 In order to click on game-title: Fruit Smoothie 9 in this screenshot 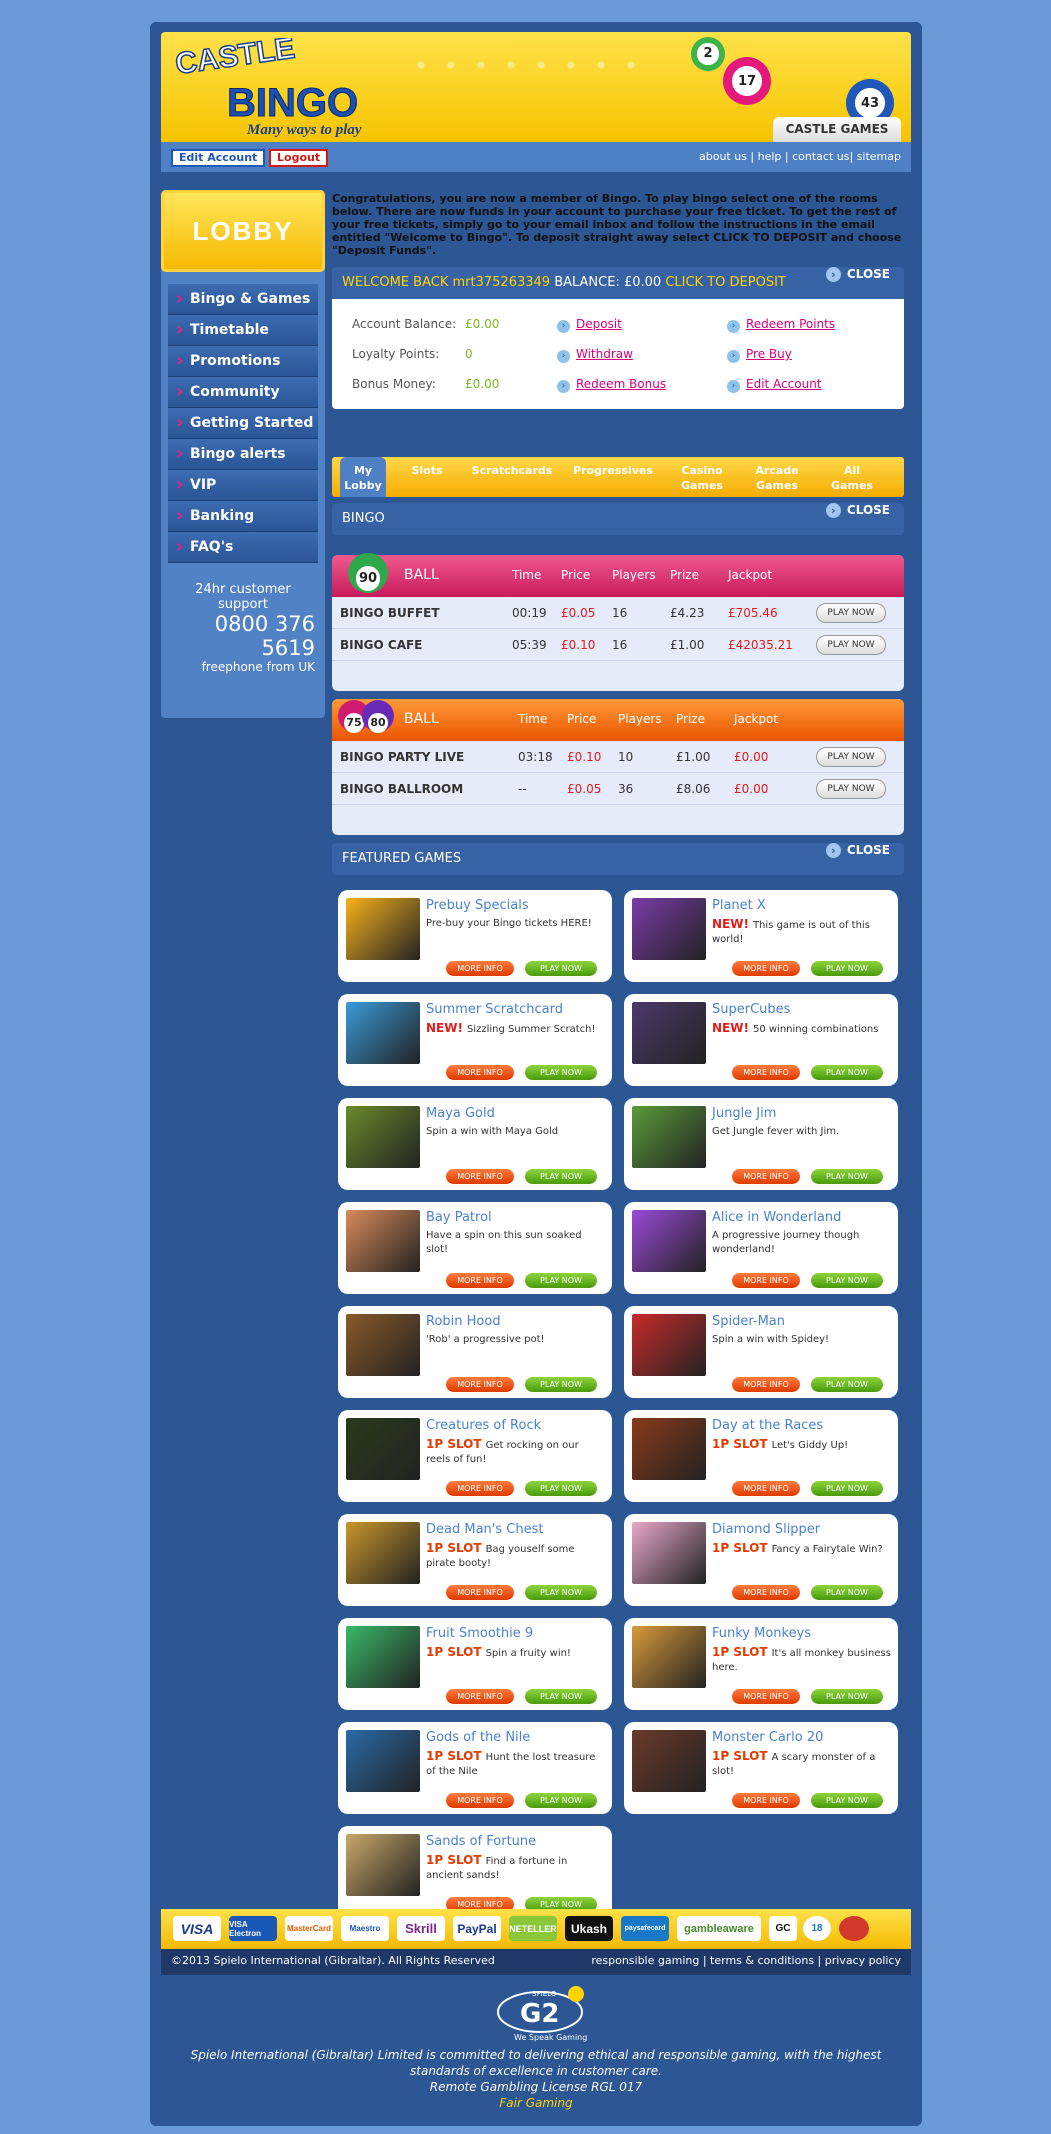, I will do `click(479, 1633)`.